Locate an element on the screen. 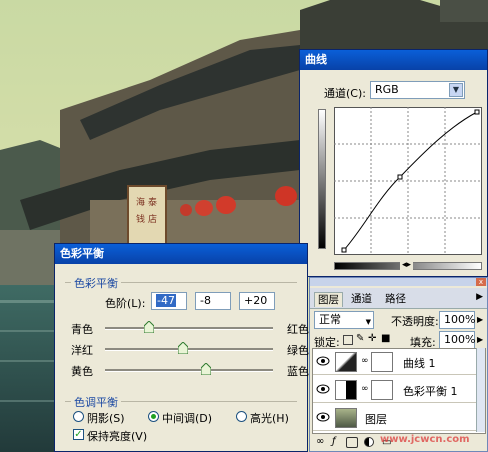 The image size is (488, 452). curve-point-low is located at coordinates (344, 250).